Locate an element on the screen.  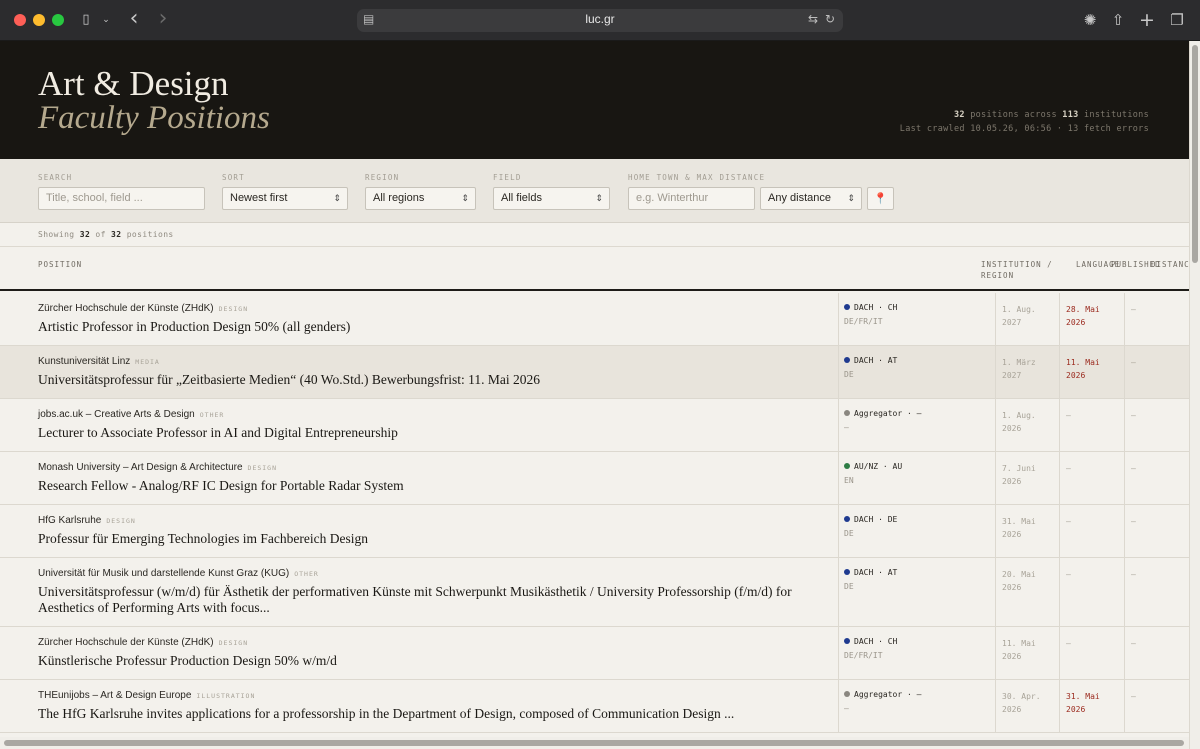
zoom-window-button is located at coordinates (58, 20).